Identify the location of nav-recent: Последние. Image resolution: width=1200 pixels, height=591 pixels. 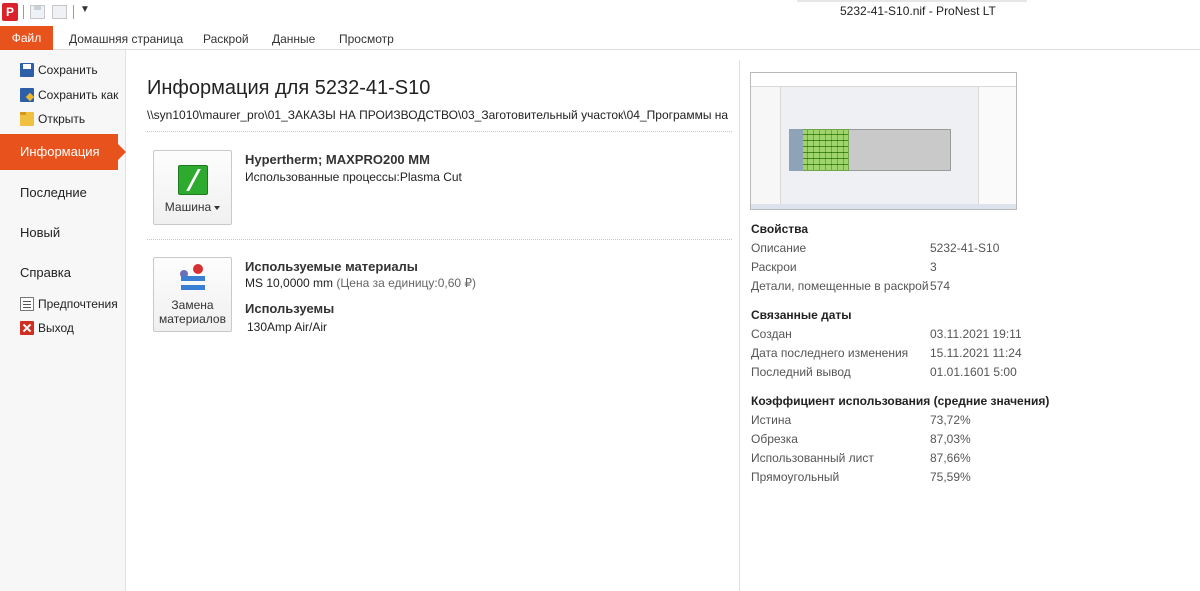
(53, 192).